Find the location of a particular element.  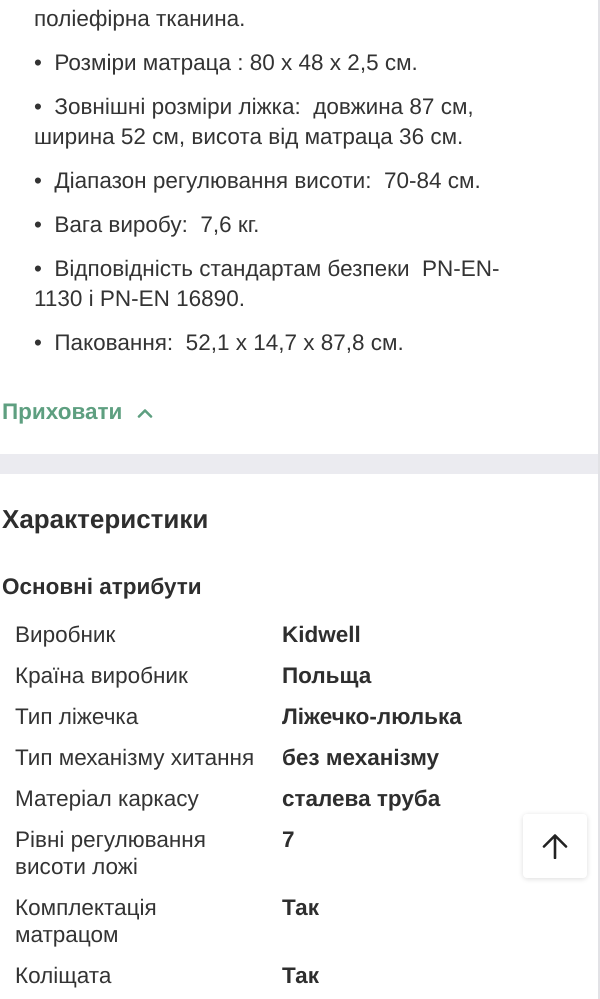

attribute-label: Комплектація матрацом is located at coordinates (86, 921).